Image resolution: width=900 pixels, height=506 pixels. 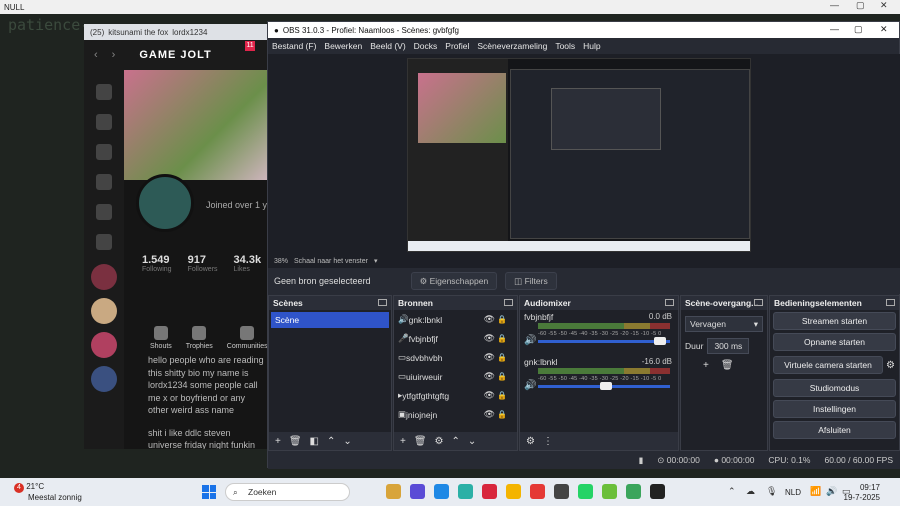 What do you see at coordinates (189, 32) in the screenshot?
I see `tab-extra: lordx1234` at bounding box center [189, 32].